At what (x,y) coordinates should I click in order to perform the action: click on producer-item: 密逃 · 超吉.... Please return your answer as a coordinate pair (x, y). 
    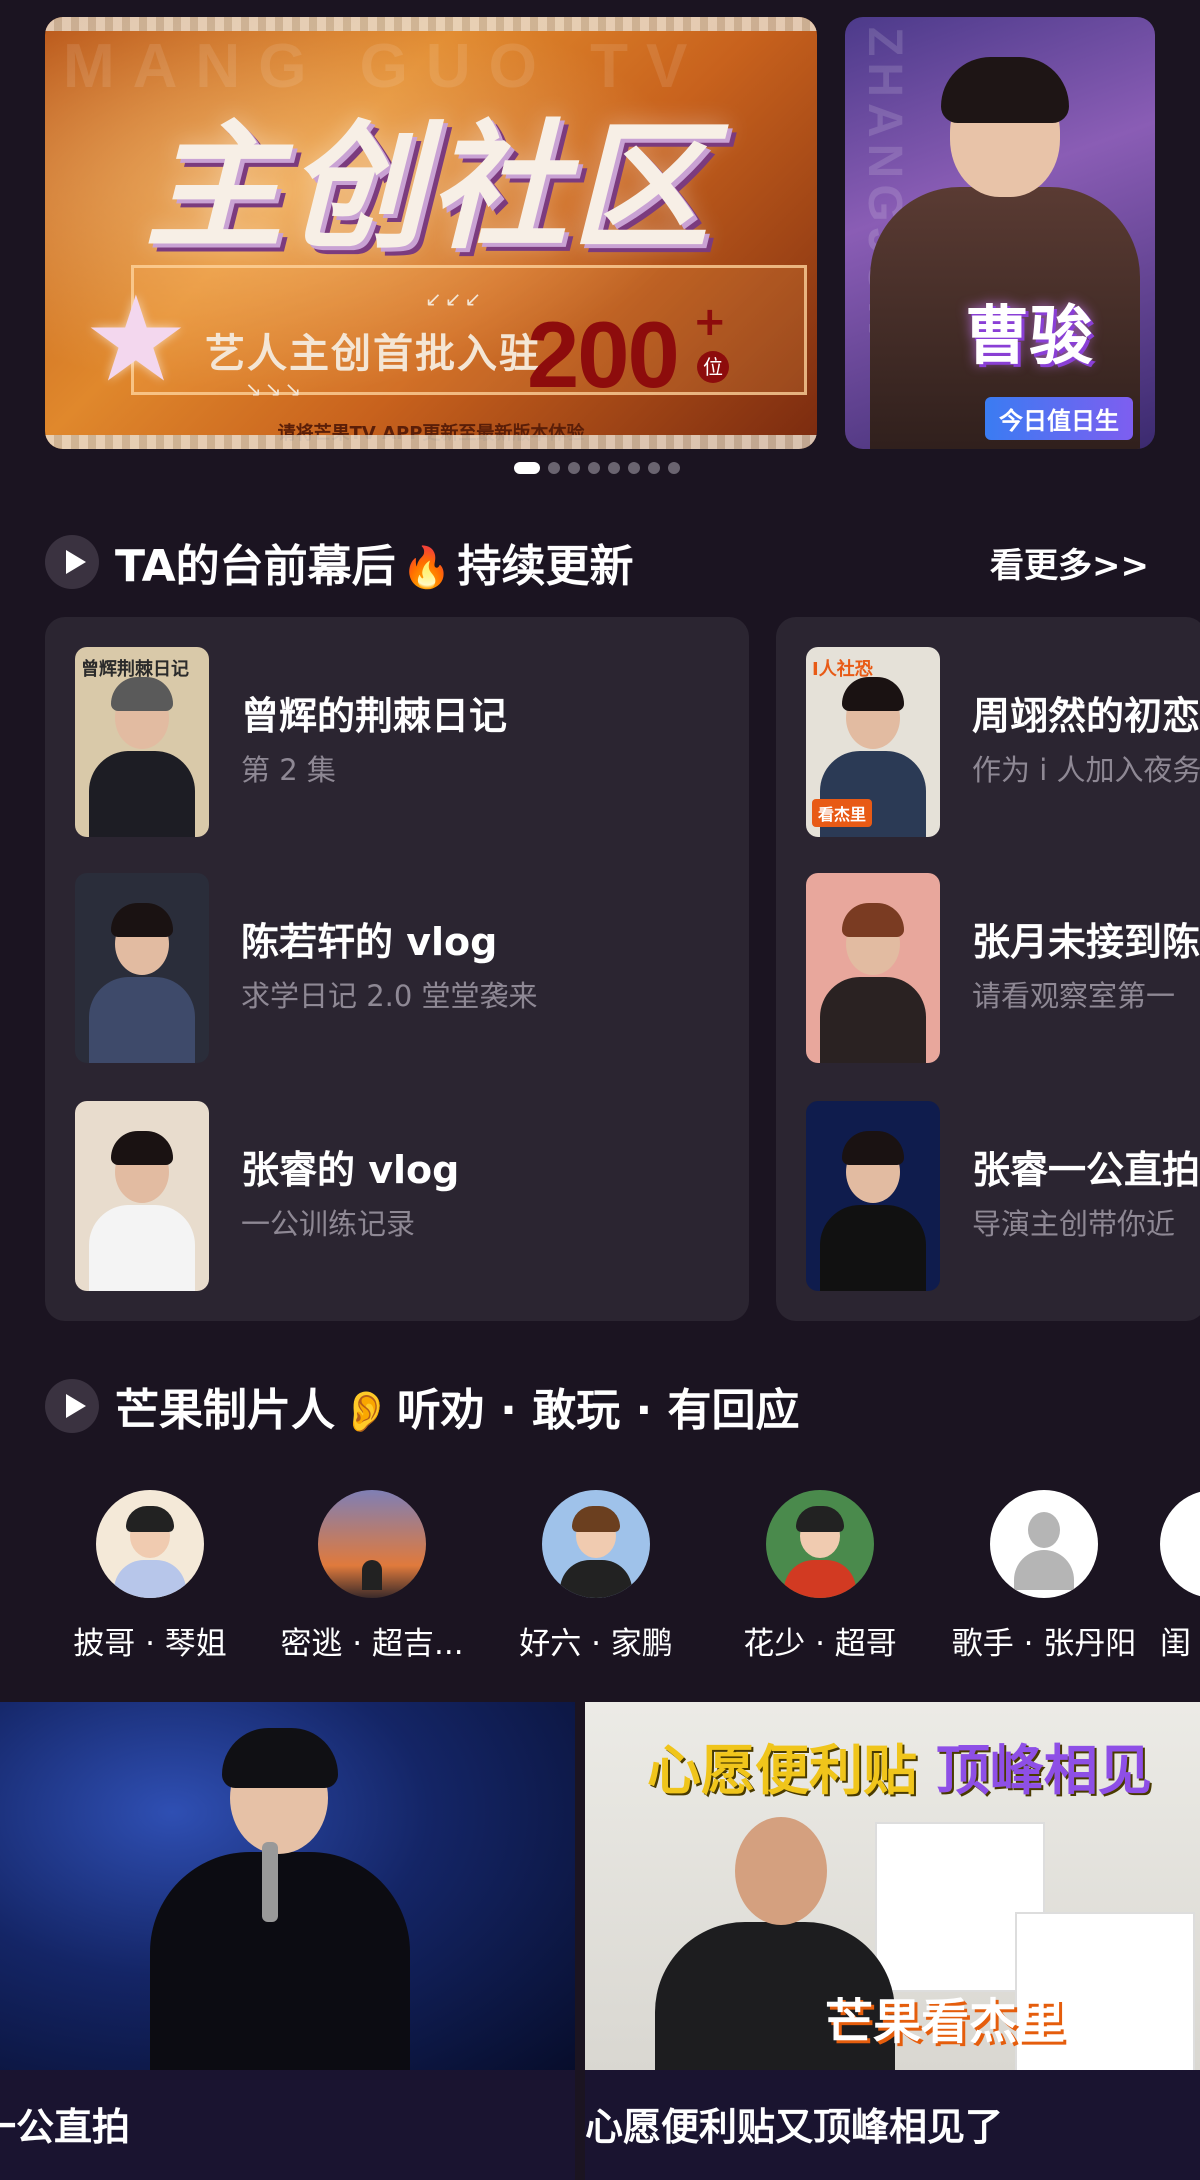
    Looking at the image, I should click on (372, 1576).